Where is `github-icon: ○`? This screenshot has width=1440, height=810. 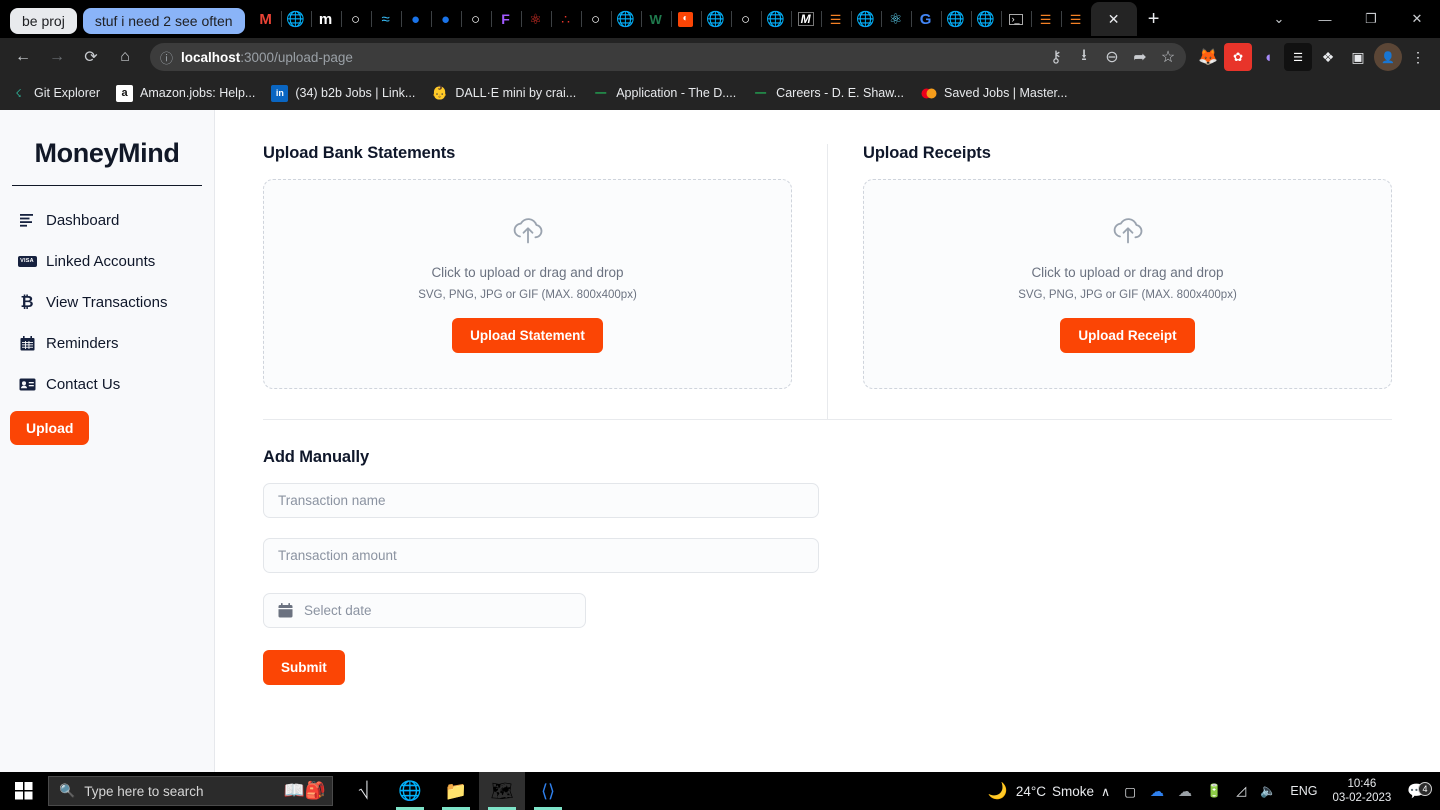
github-icon: ○ is located at coordinates (596, 19).